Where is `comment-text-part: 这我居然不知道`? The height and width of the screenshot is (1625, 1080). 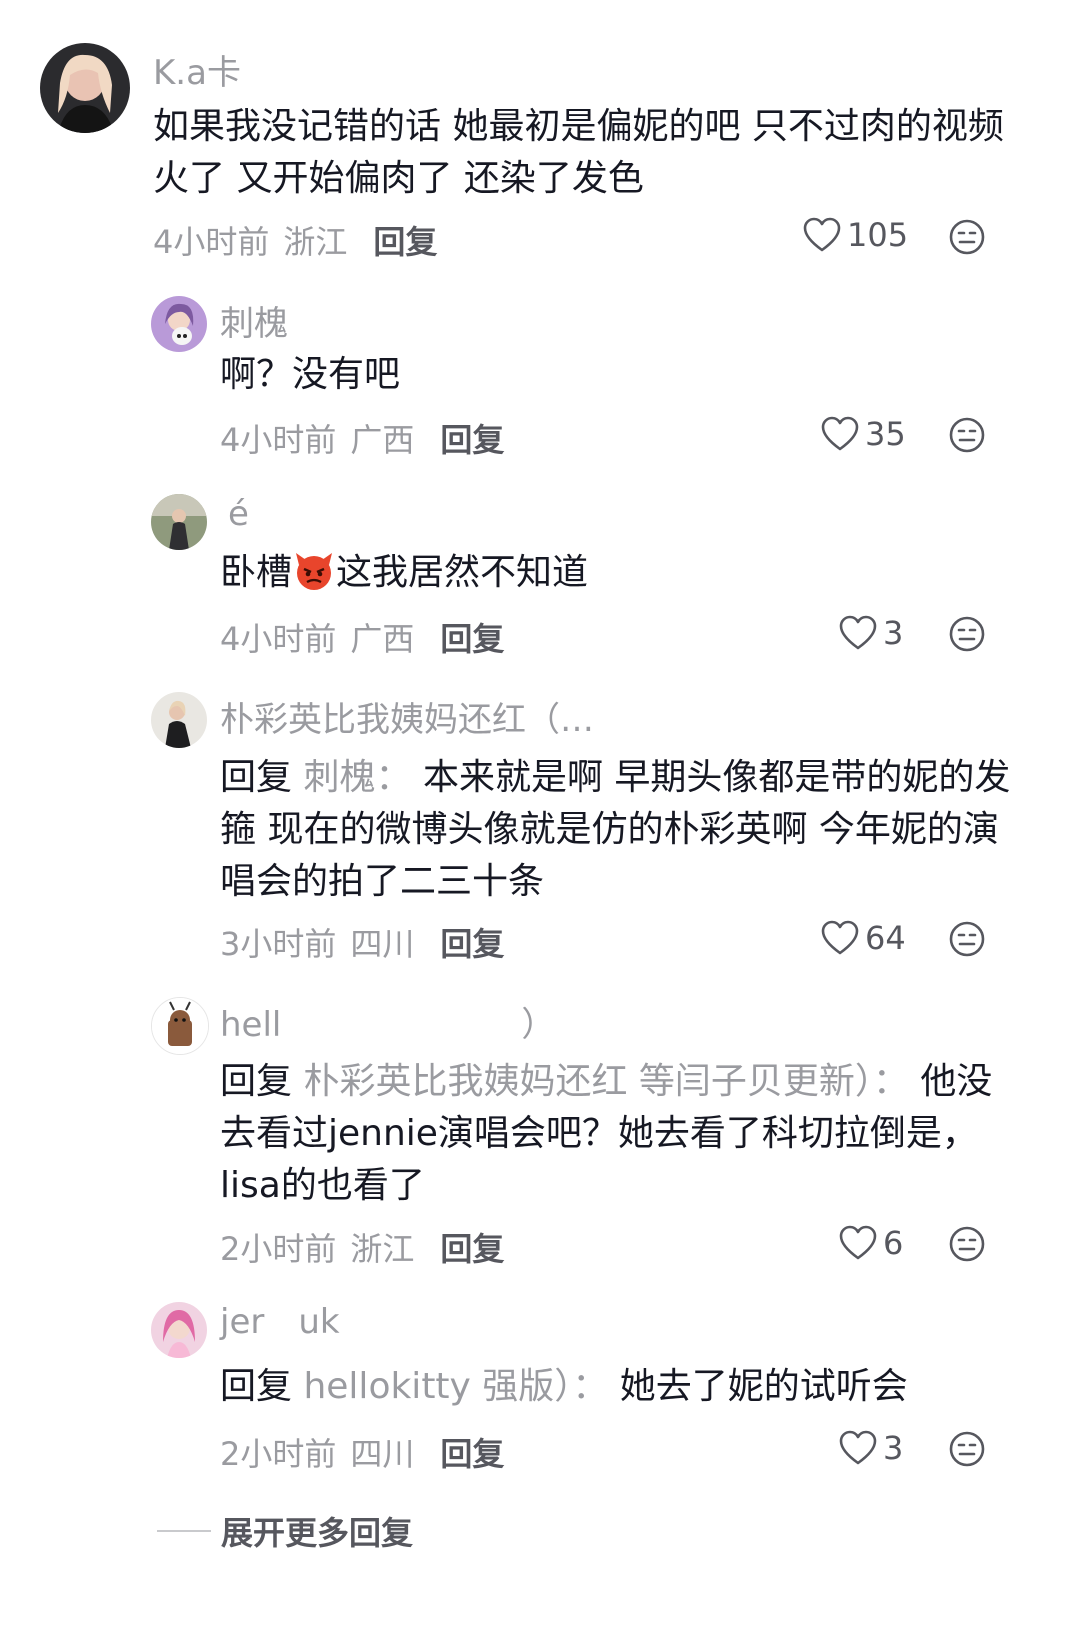
comment-text-part: 这我居然不知道 is located at coordinates (462, 572).